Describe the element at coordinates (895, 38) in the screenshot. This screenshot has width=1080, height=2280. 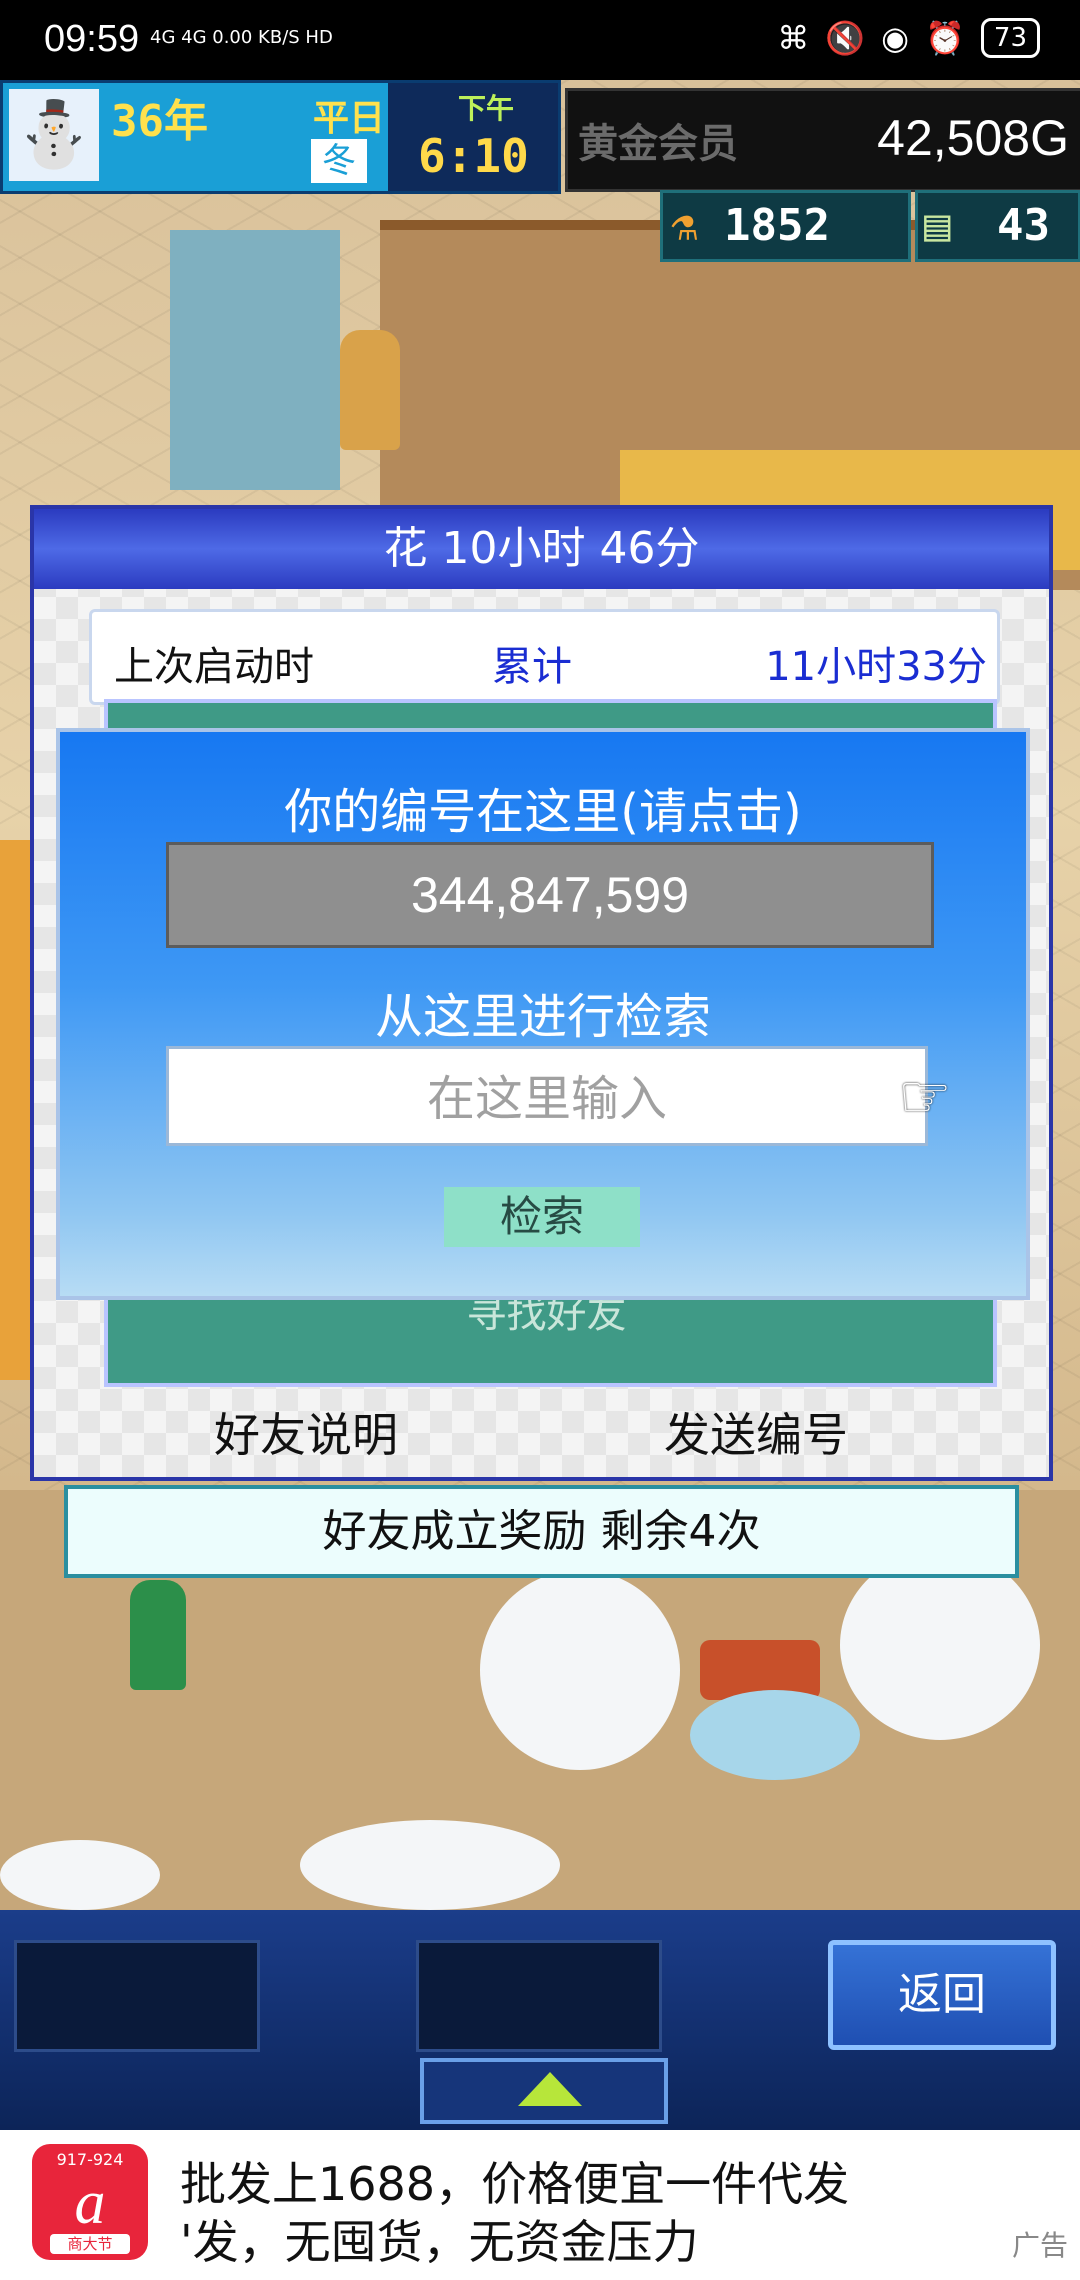
I see `lock-icon: ◉` at that location.